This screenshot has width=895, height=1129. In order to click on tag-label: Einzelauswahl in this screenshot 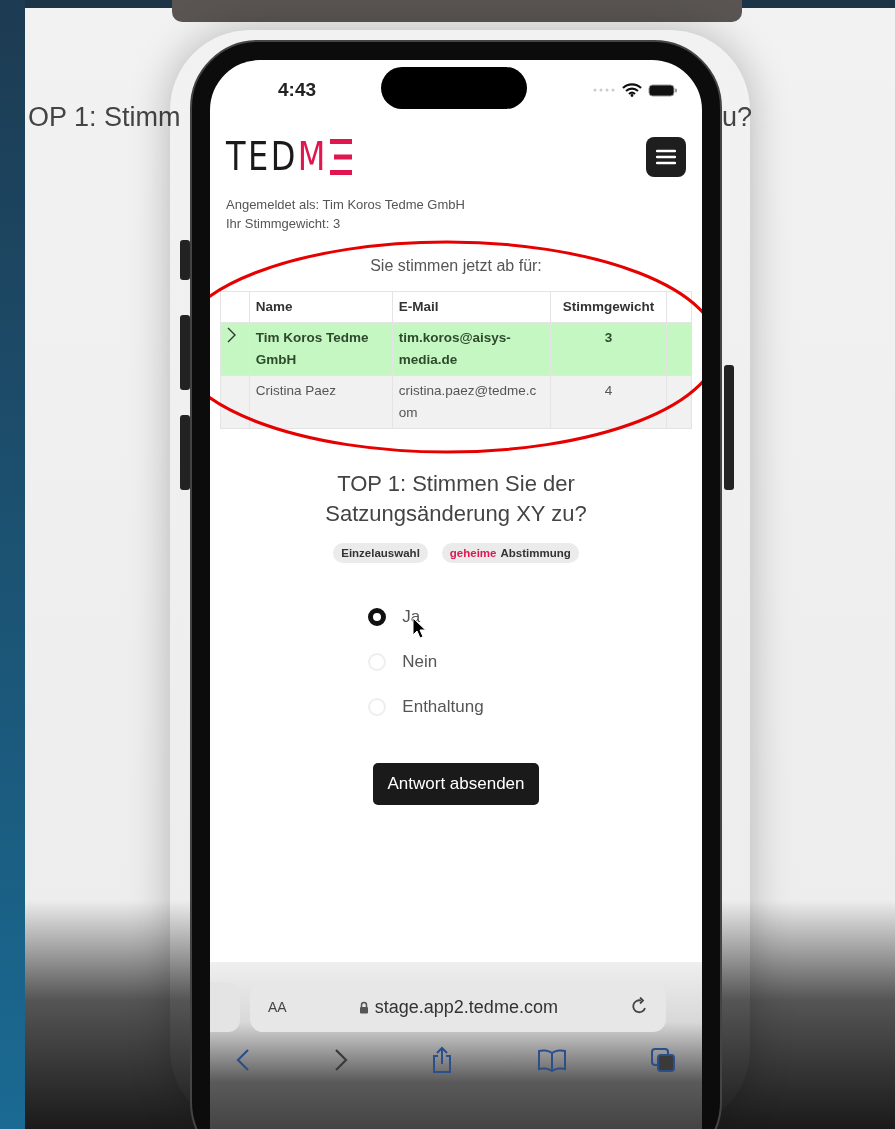, I will do `click(380, 553)`.